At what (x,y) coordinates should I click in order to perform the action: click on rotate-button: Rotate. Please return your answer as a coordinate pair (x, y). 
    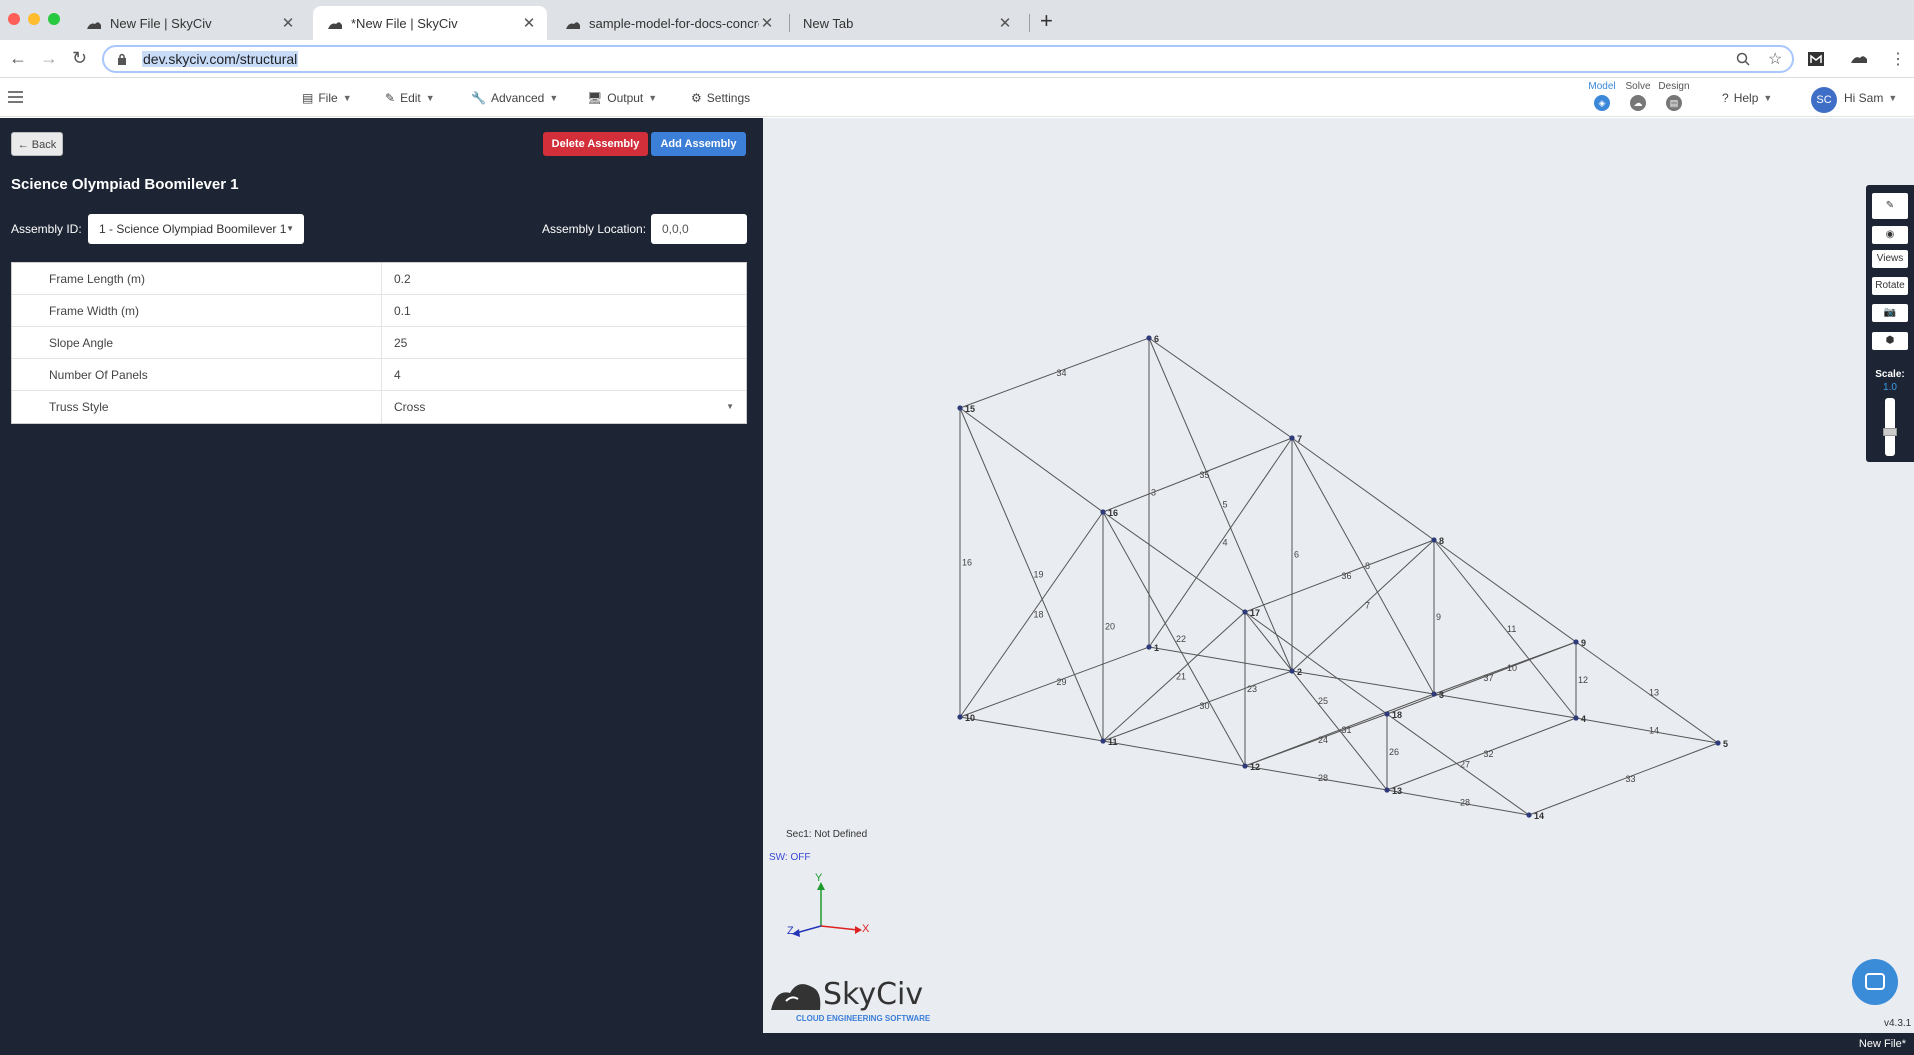
    Looking at the image, I should click on (1890, 286).